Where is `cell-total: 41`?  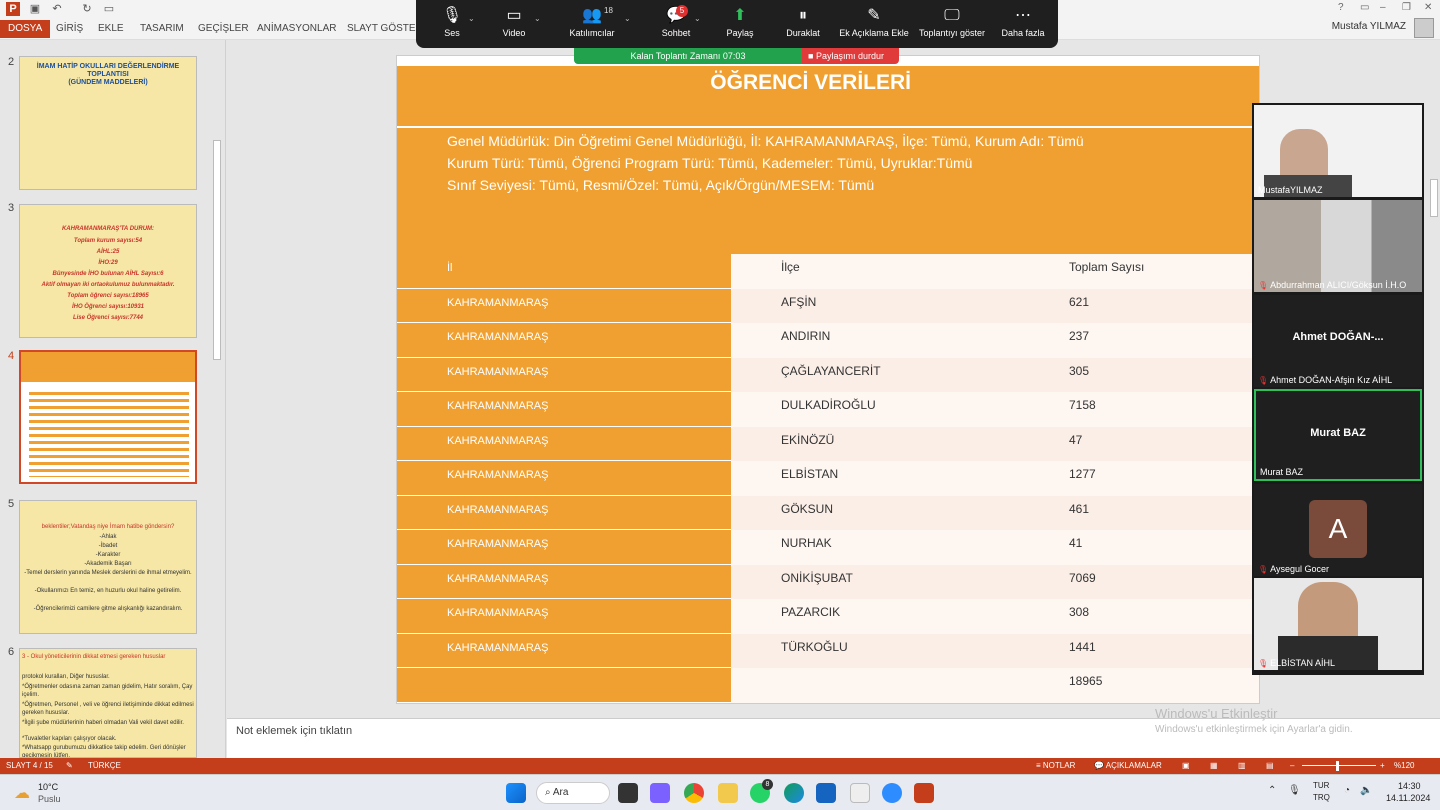
cell-total: 41 is located at coordinates (1139, 547).